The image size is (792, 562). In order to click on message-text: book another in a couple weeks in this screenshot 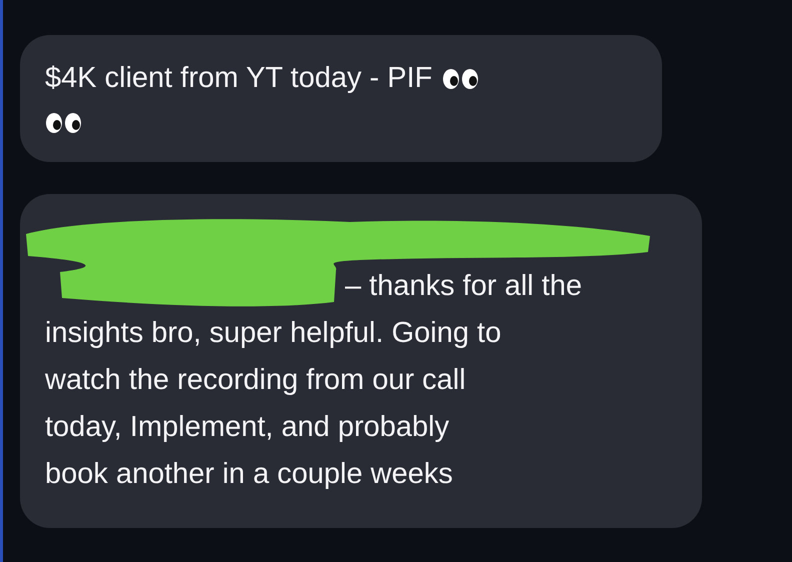, I will do `click(249, 474)`.